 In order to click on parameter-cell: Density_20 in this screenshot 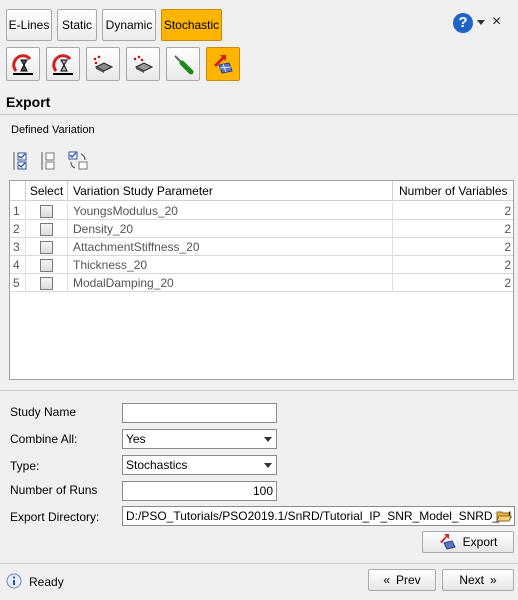, I will do `click(230, 229)`.